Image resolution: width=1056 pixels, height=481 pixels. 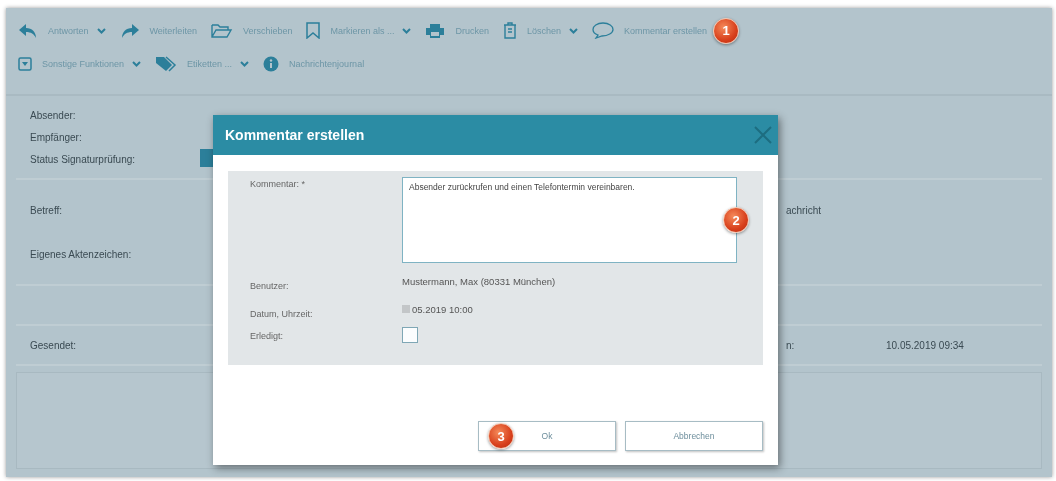 I want to click on field-label: achricht, so click(x=803, y=210).